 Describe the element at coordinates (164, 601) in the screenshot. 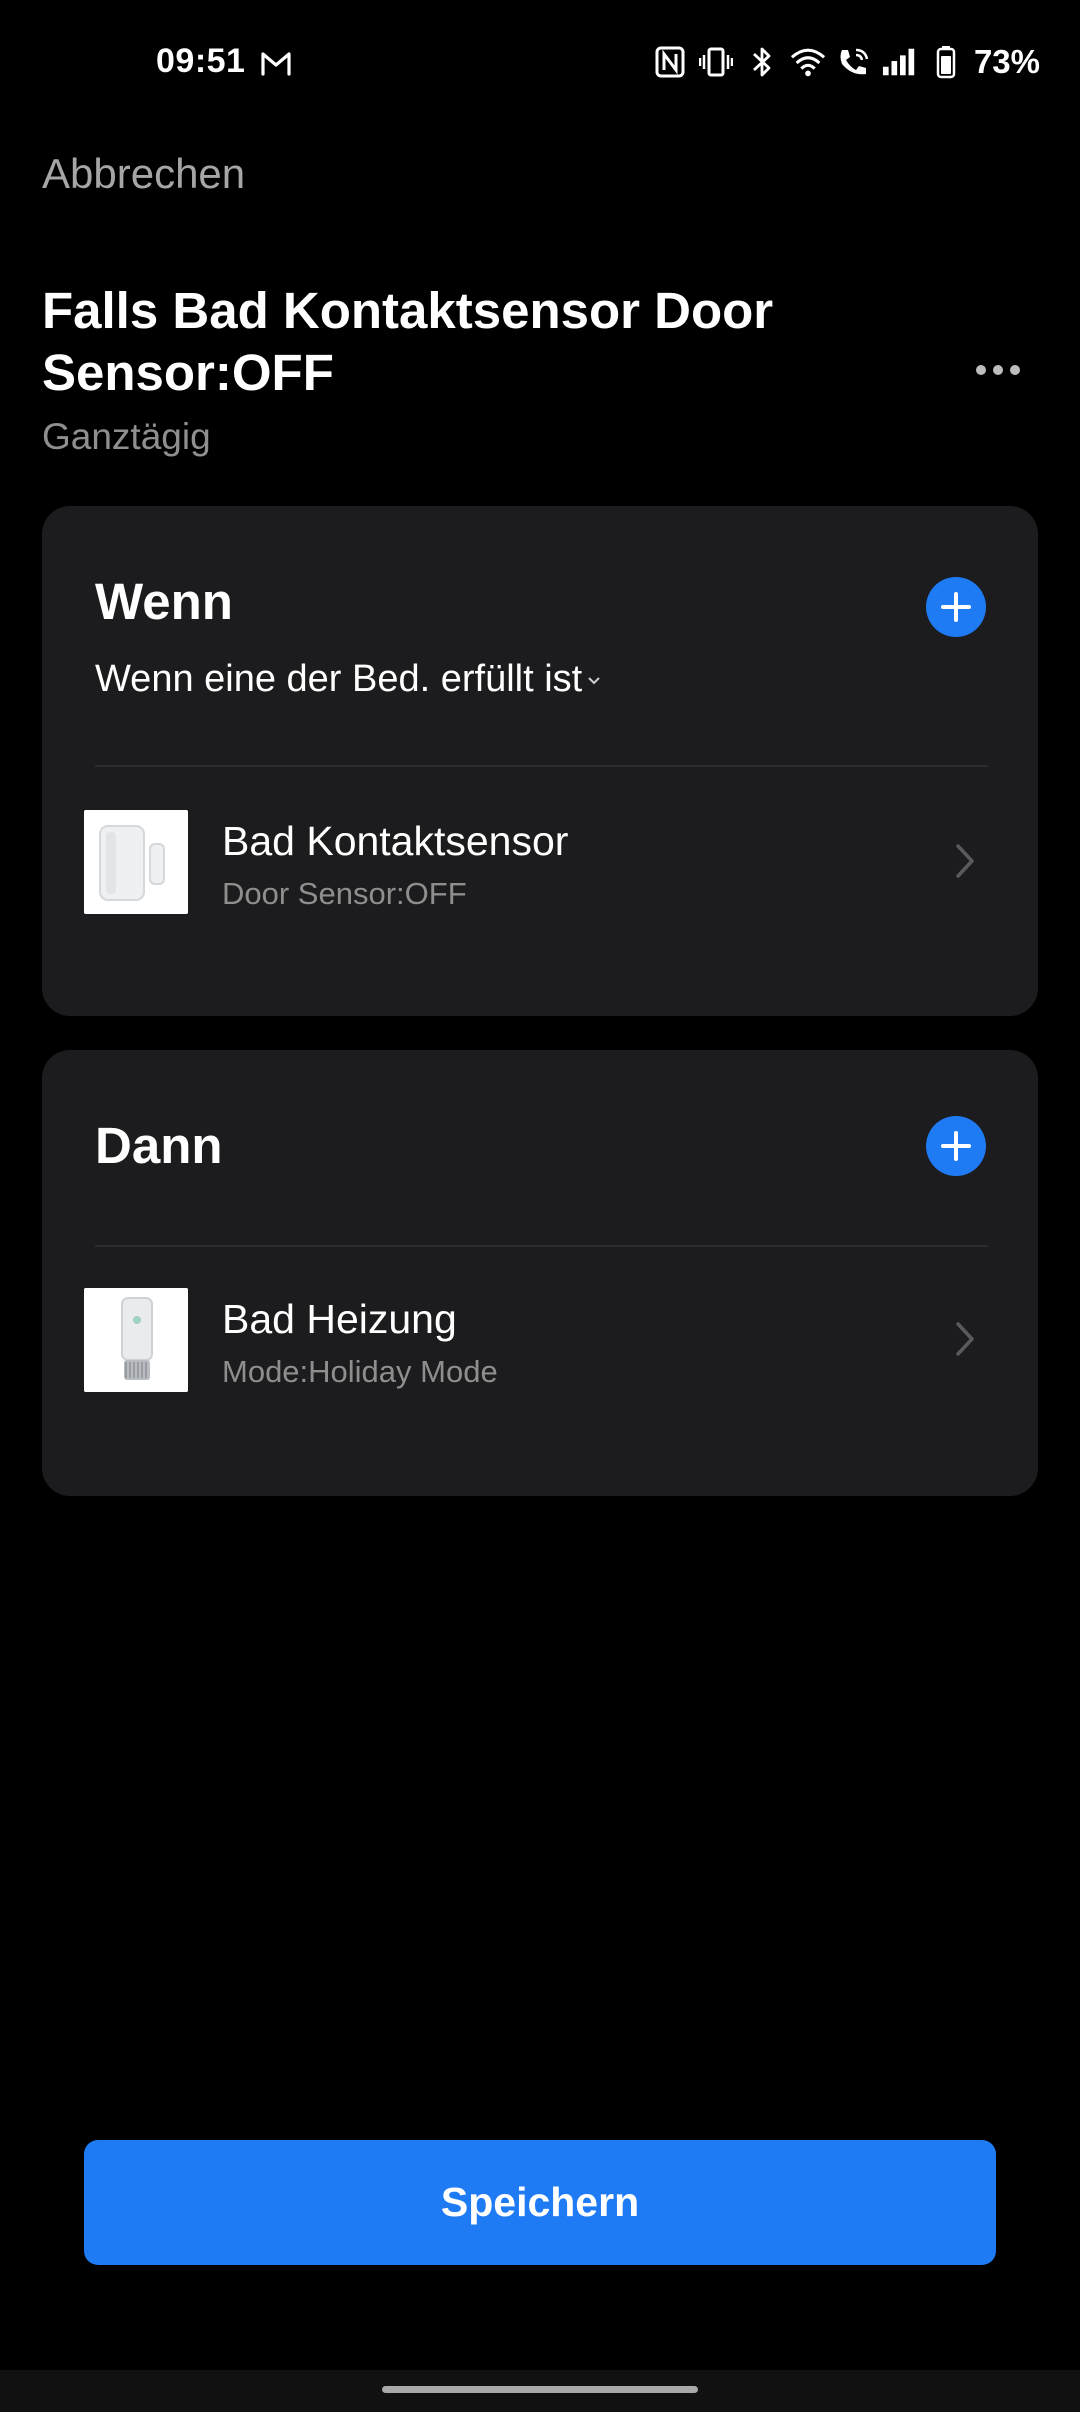

I see `when-heading: Wenn` at that location.